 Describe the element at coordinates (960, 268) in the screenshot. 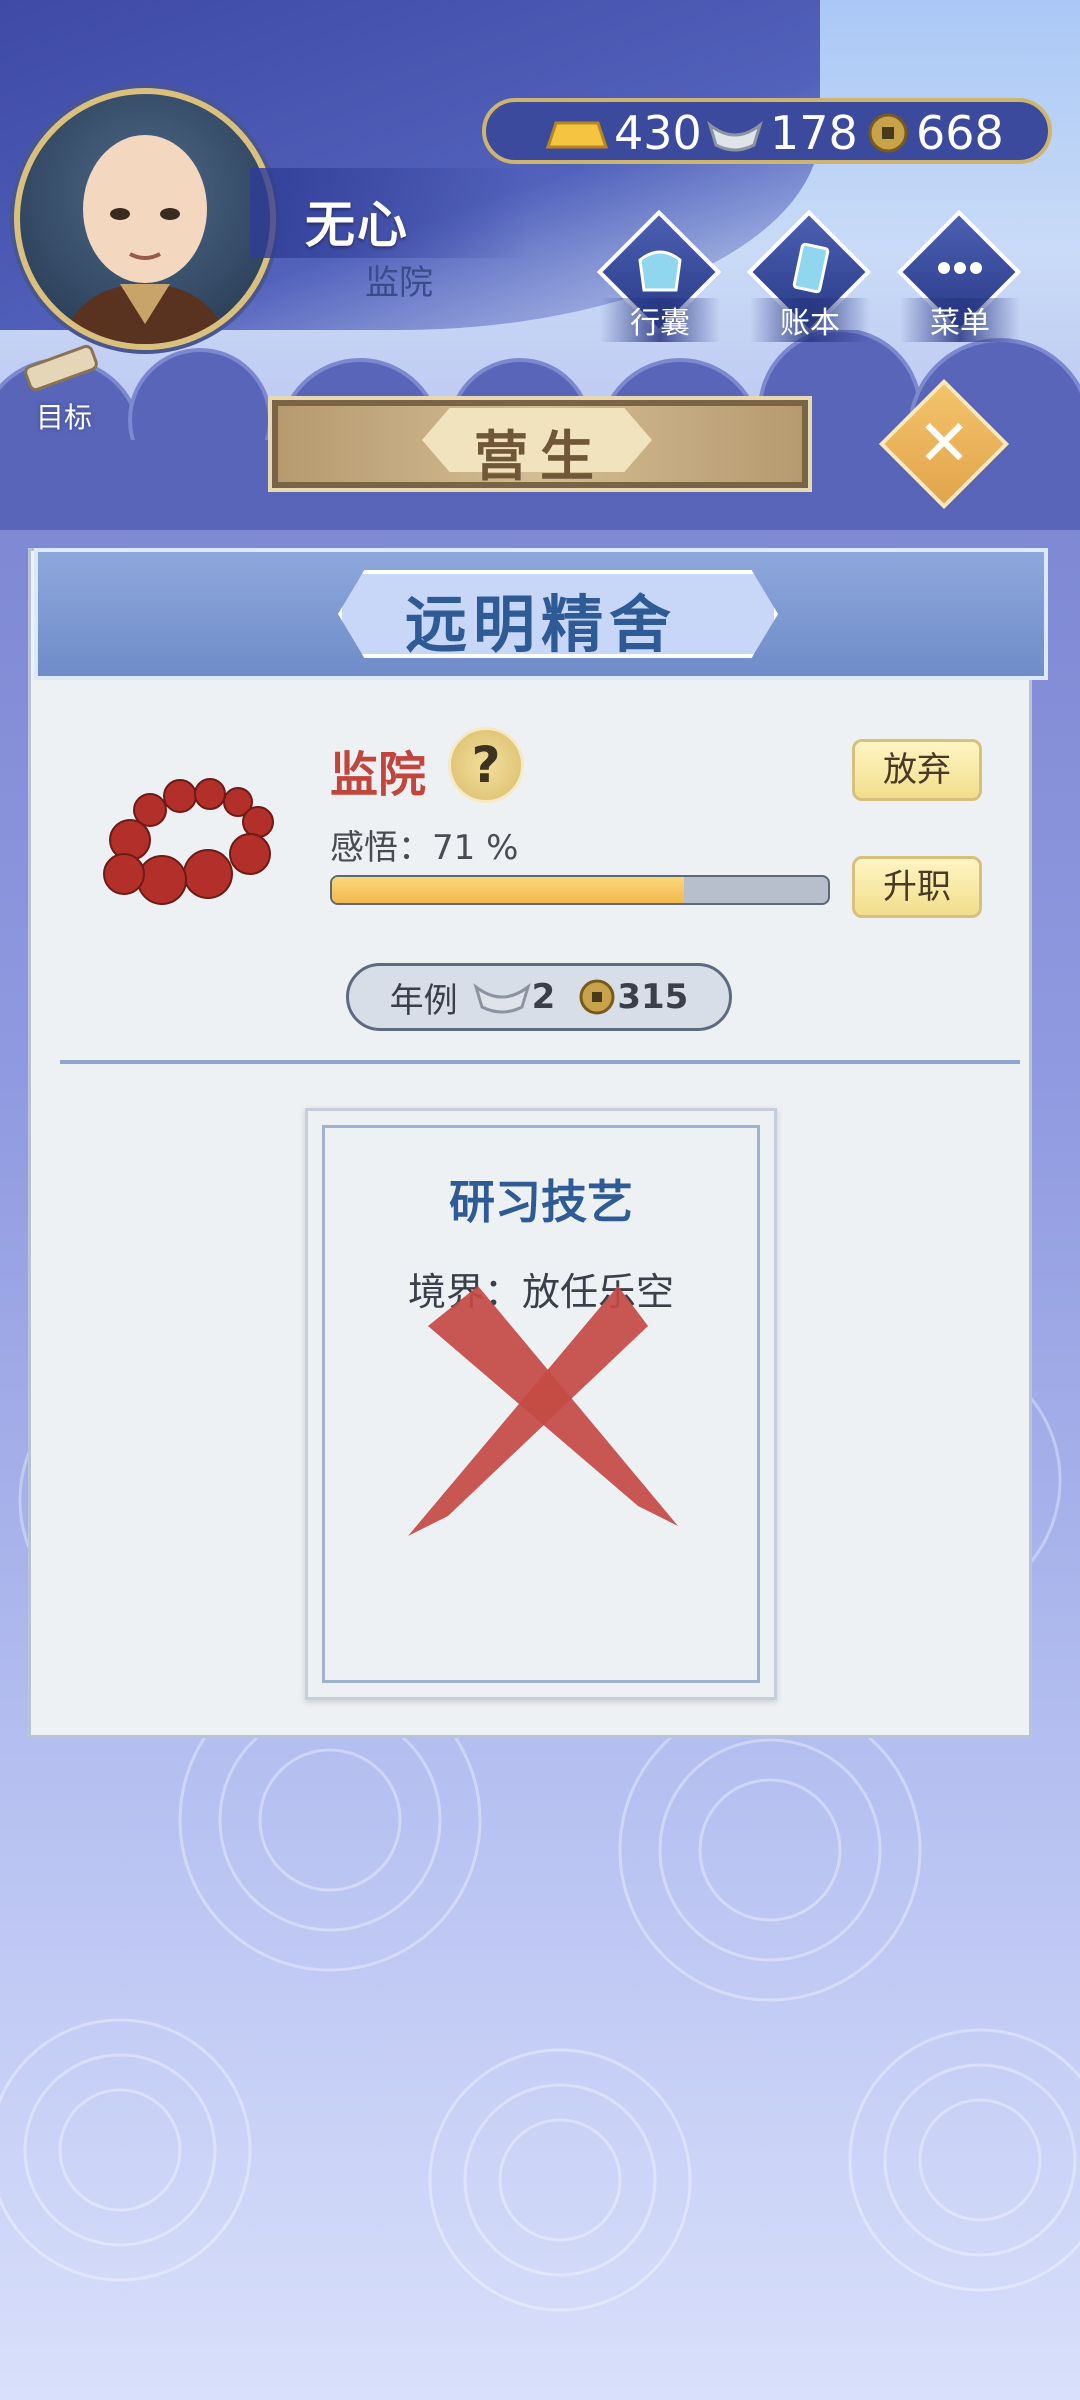

I see `menu-icon` at that location.